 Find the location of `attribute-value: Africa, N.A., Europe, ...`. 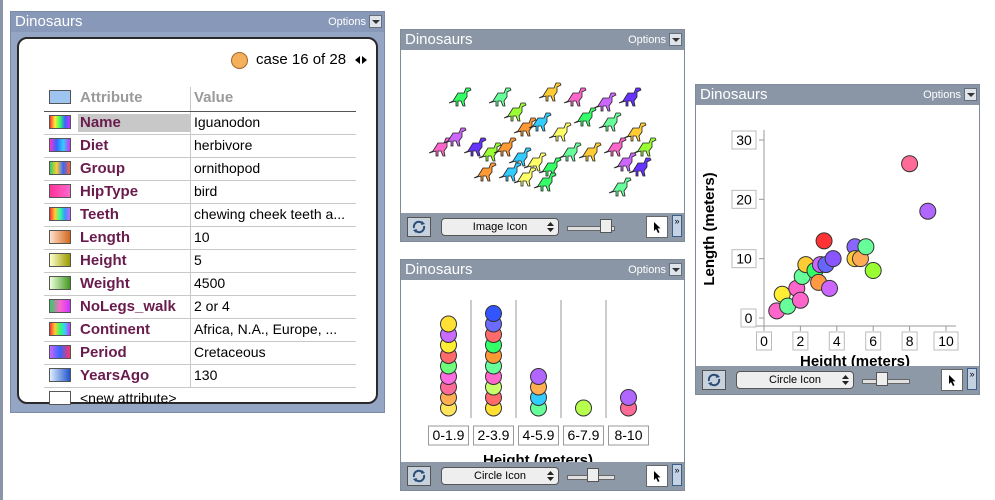

attribute-value: Africa, N.A., Europe, ... is located at coordinates (266, 329).